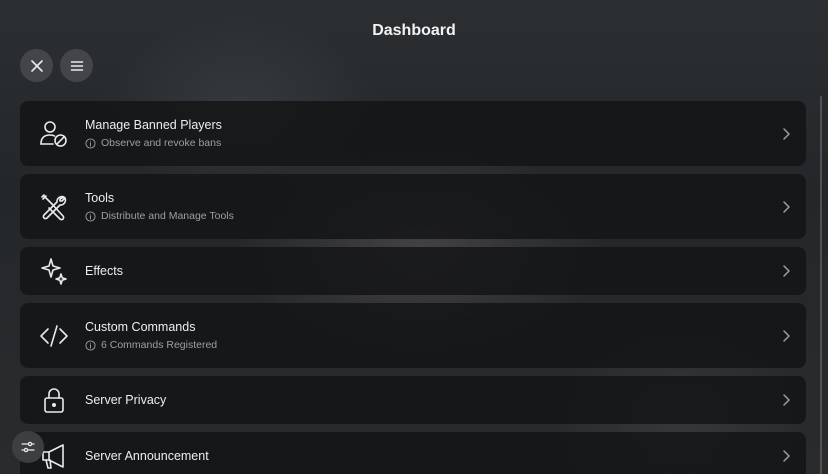  I want to click on item-effects: Effects, so click(413, 271).